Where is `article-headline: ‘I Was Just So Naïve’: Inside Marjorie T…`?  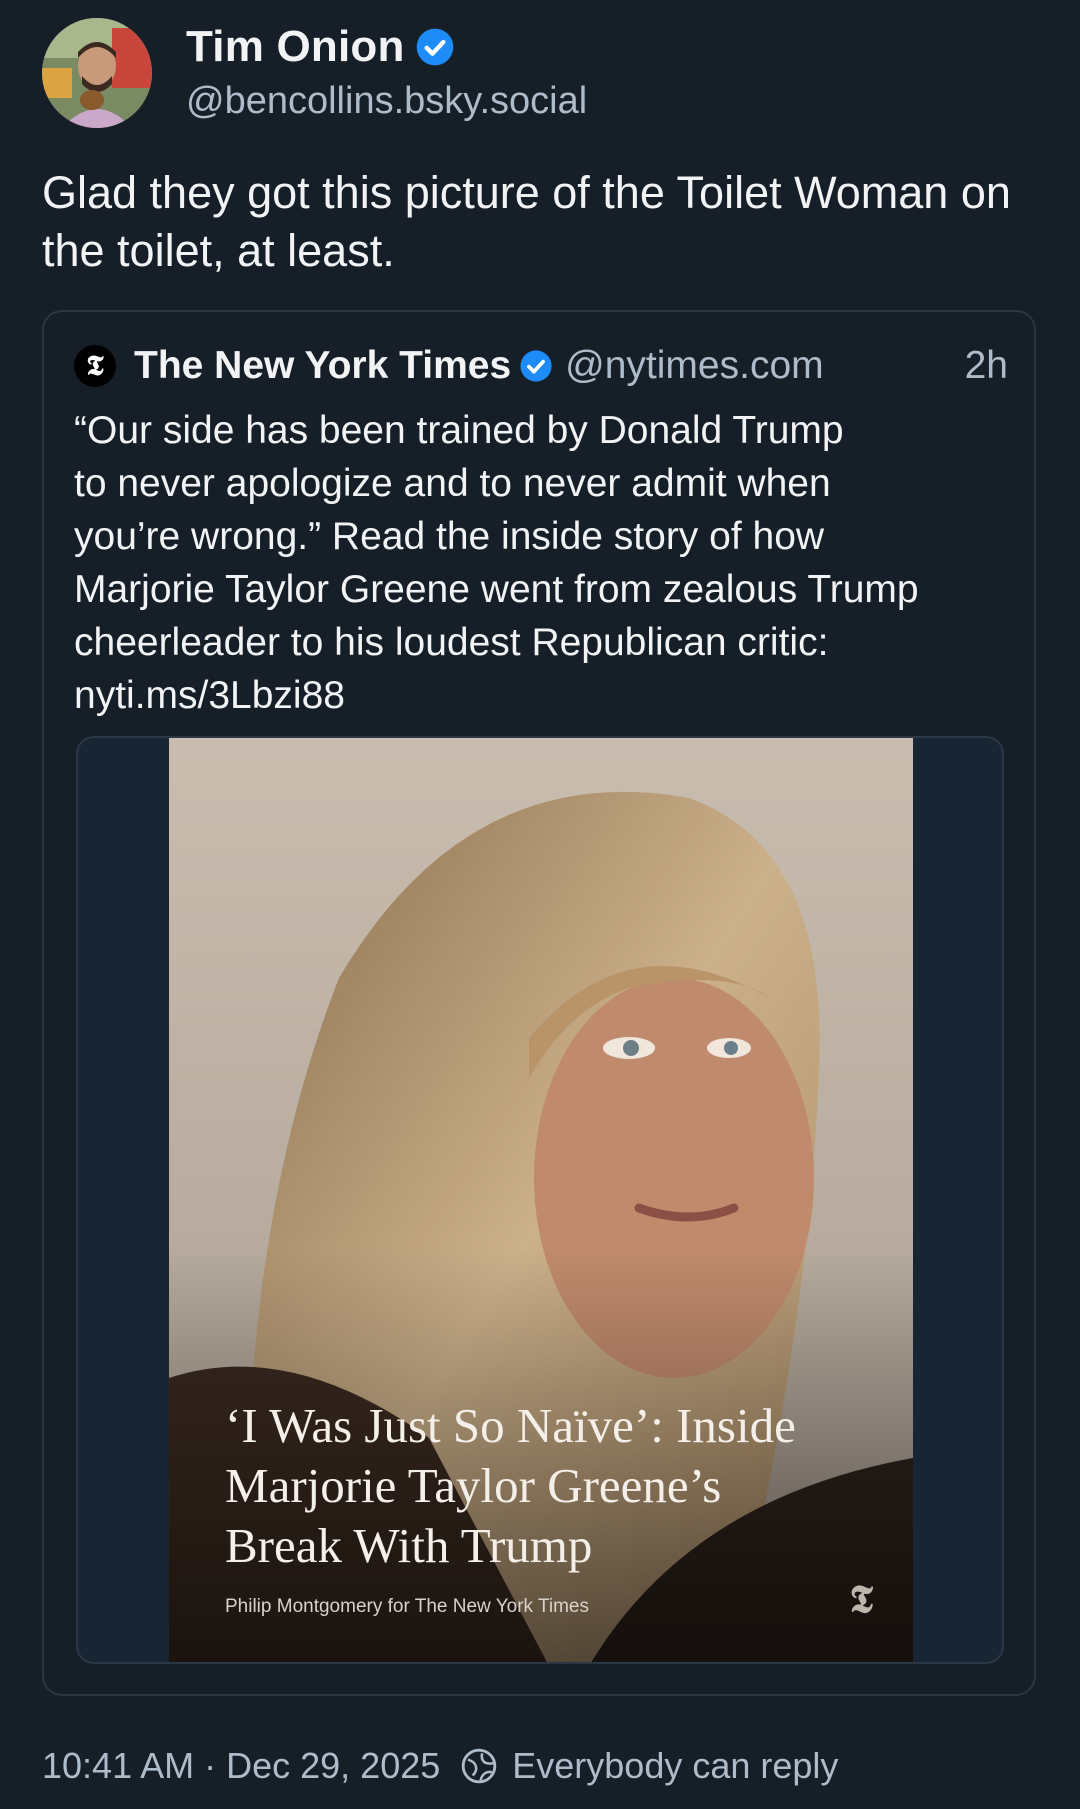 article-headline: ‘I Was Just So Naïve’: Inside Marjorie T… is located at coordinates (510, 1485).